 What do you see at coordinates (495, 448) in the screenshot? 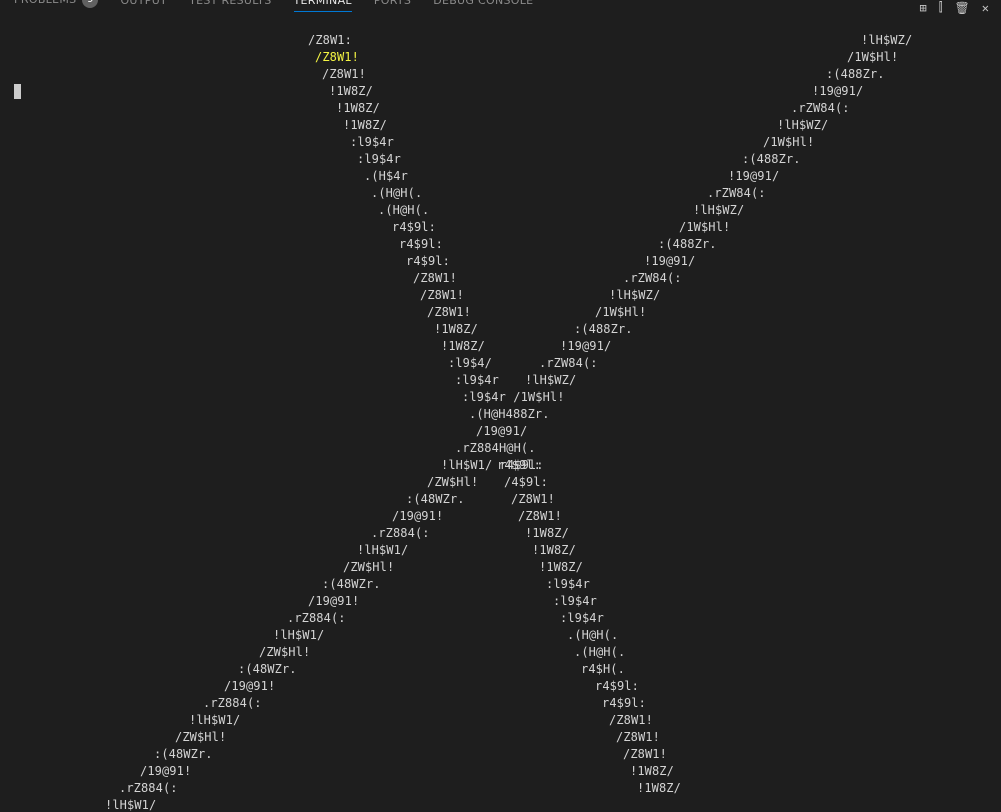
I see `terminal-line: .rZ884H@H(.` at bounding box center [495, 448].